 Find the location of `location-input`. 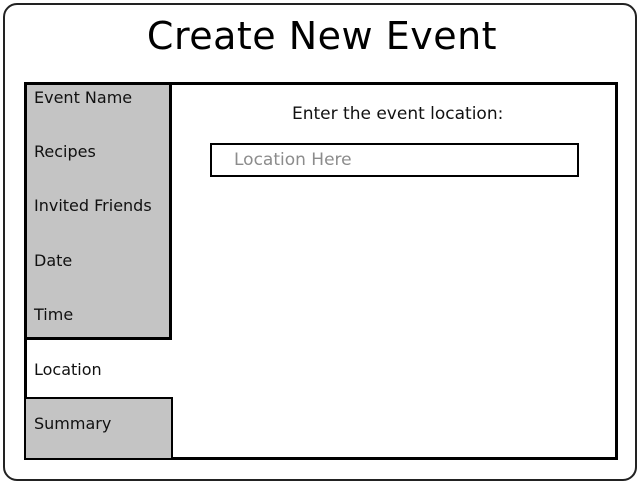

location-input is located at coordinates (394, 160).